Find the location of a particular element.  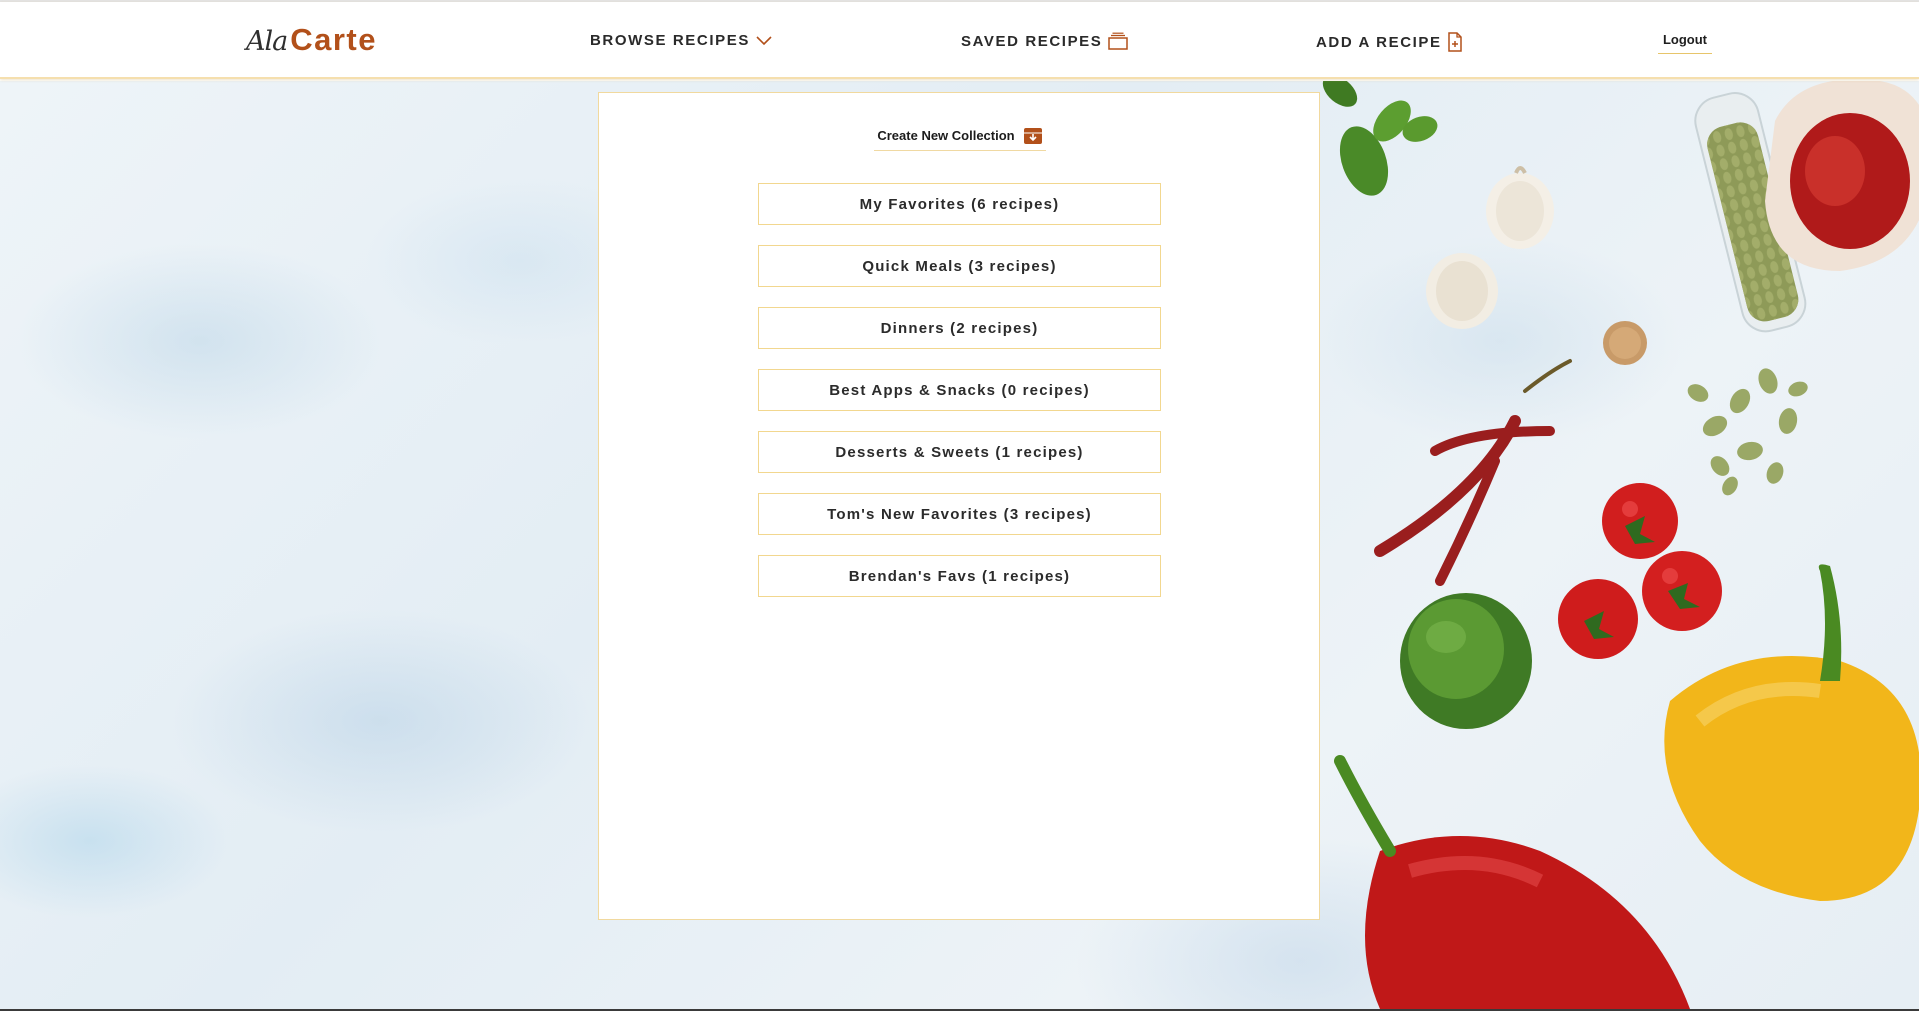

create-new-collection-button: Create New Collection is located at coordinates (960, 138).